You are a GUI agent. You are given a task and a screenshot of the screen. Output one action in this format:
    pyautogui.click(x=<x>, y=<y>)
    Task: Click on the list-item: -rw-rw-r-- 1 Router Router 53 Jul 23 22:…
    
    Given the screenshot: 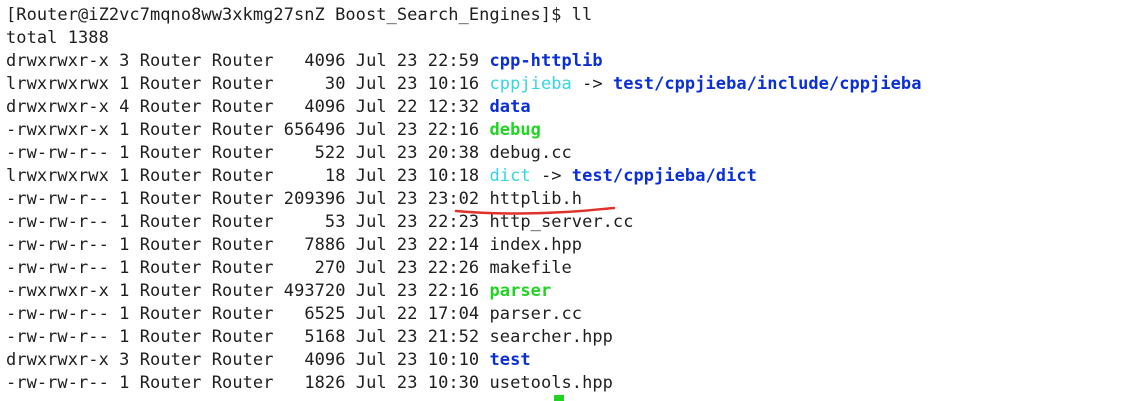 What is the action you would take?
    pyautogui.click(x=320, y=222)
    